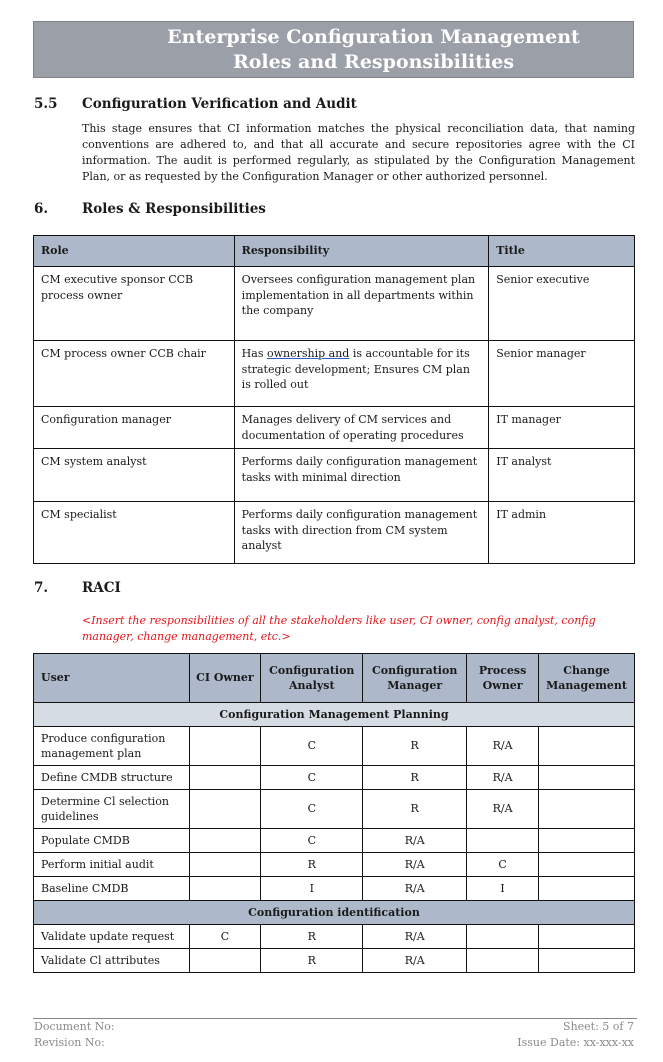 The image size is (663, 1062). I want to click on title-cell: IT analyst, so click(561, 475).